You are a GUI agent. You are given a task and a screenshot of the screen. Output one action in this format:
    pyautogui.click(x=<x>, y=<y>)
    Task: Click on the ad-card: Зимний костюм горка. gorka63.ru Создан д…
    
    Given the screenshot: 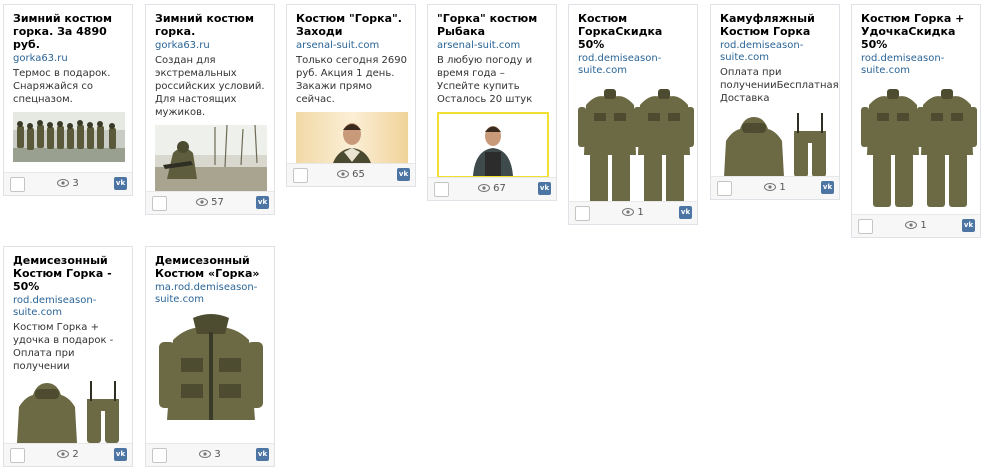 What is the action you would take?
    pyautogui.click(x=210, y=109)
    